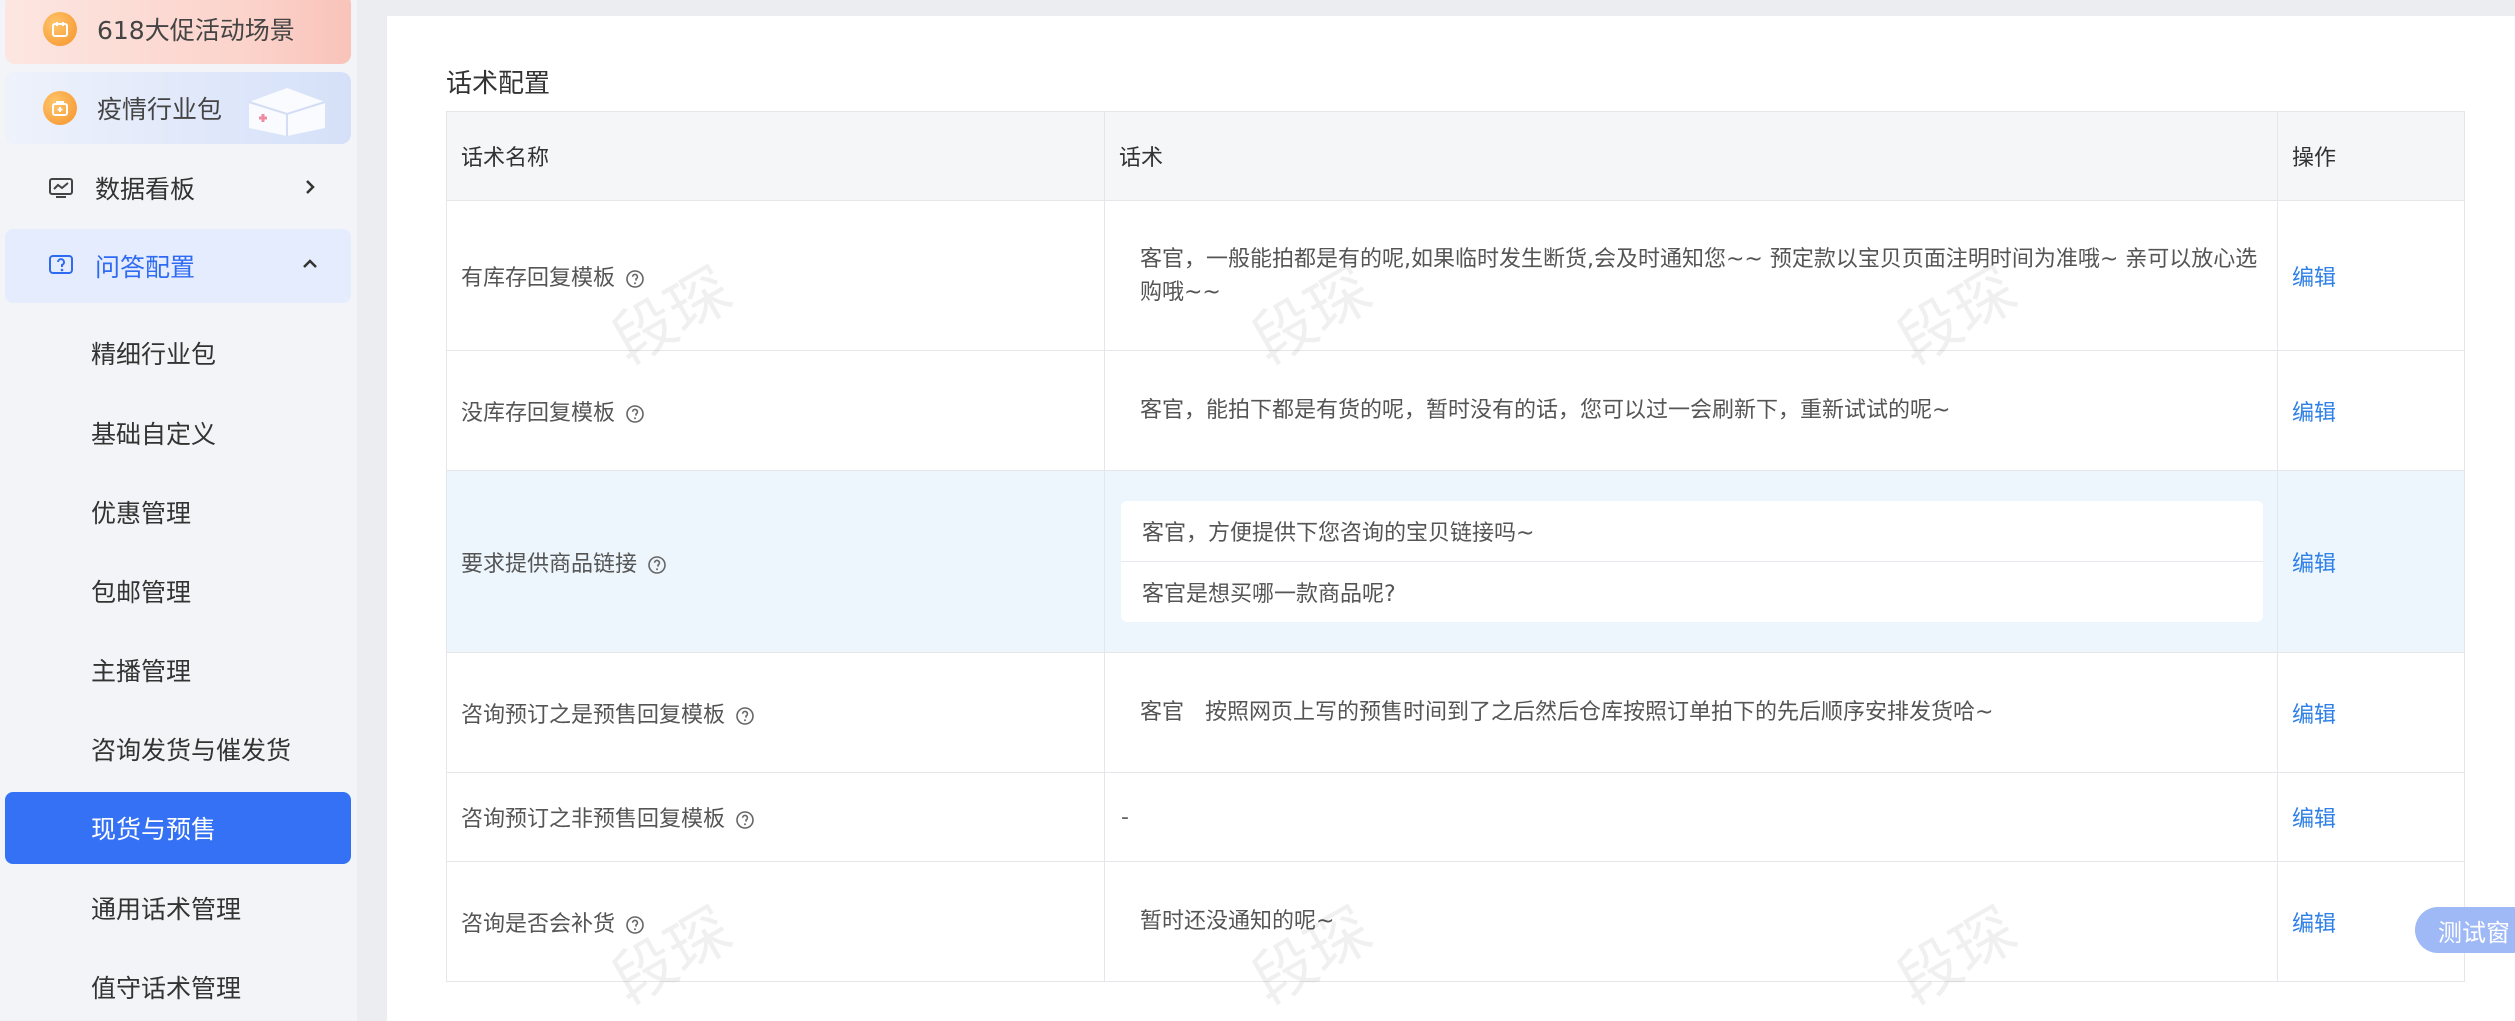 This screenshot has width=2515, height=1021. Describe the element at coordinates (593, 819) in the screenshot. I see `row-name: 咨询预订之非预售回复模板` at that location.